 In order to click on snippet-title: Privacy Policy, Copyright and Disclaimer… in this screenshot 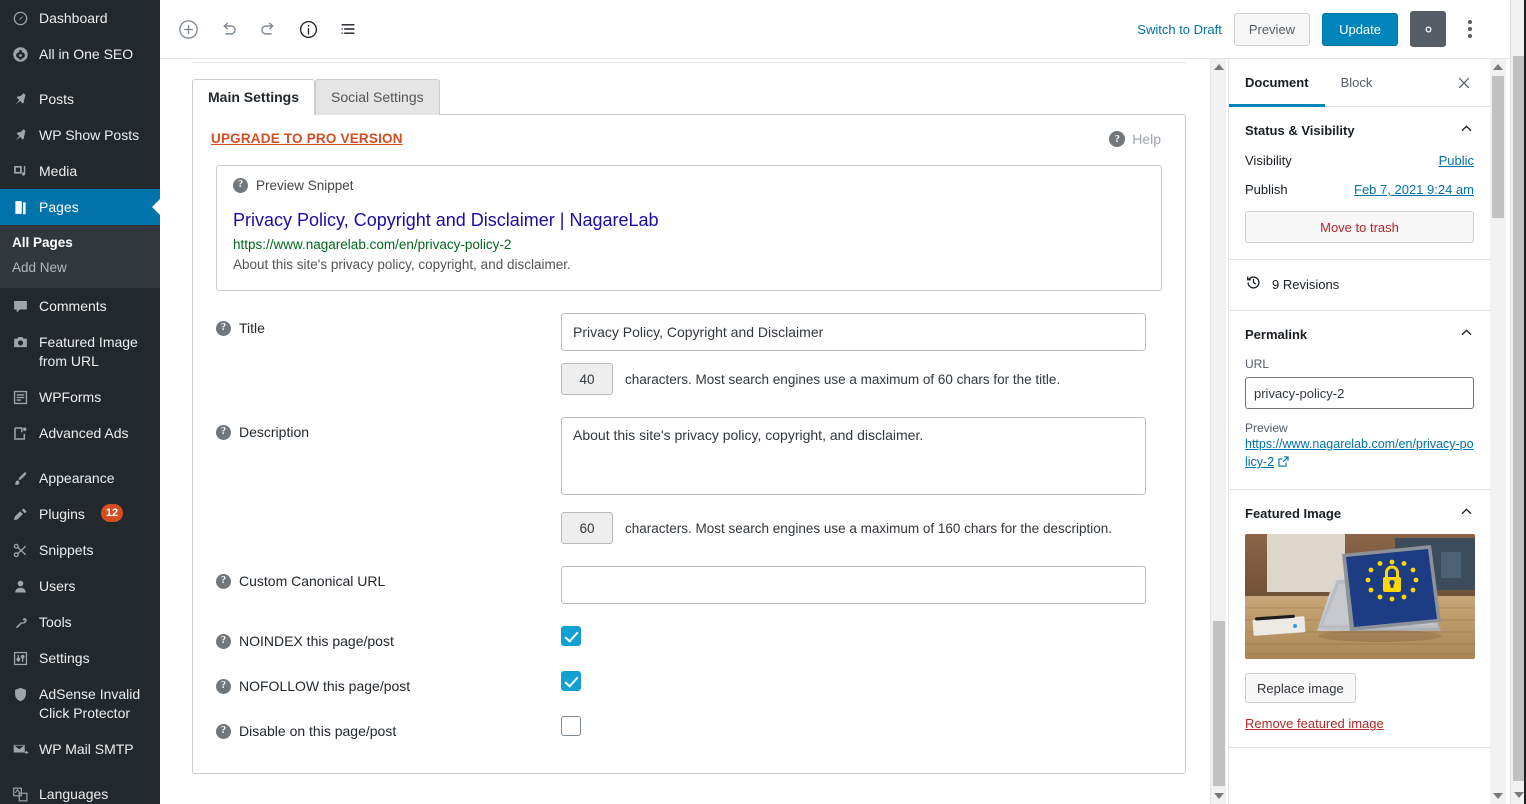, I will do `click(446, 220)`.